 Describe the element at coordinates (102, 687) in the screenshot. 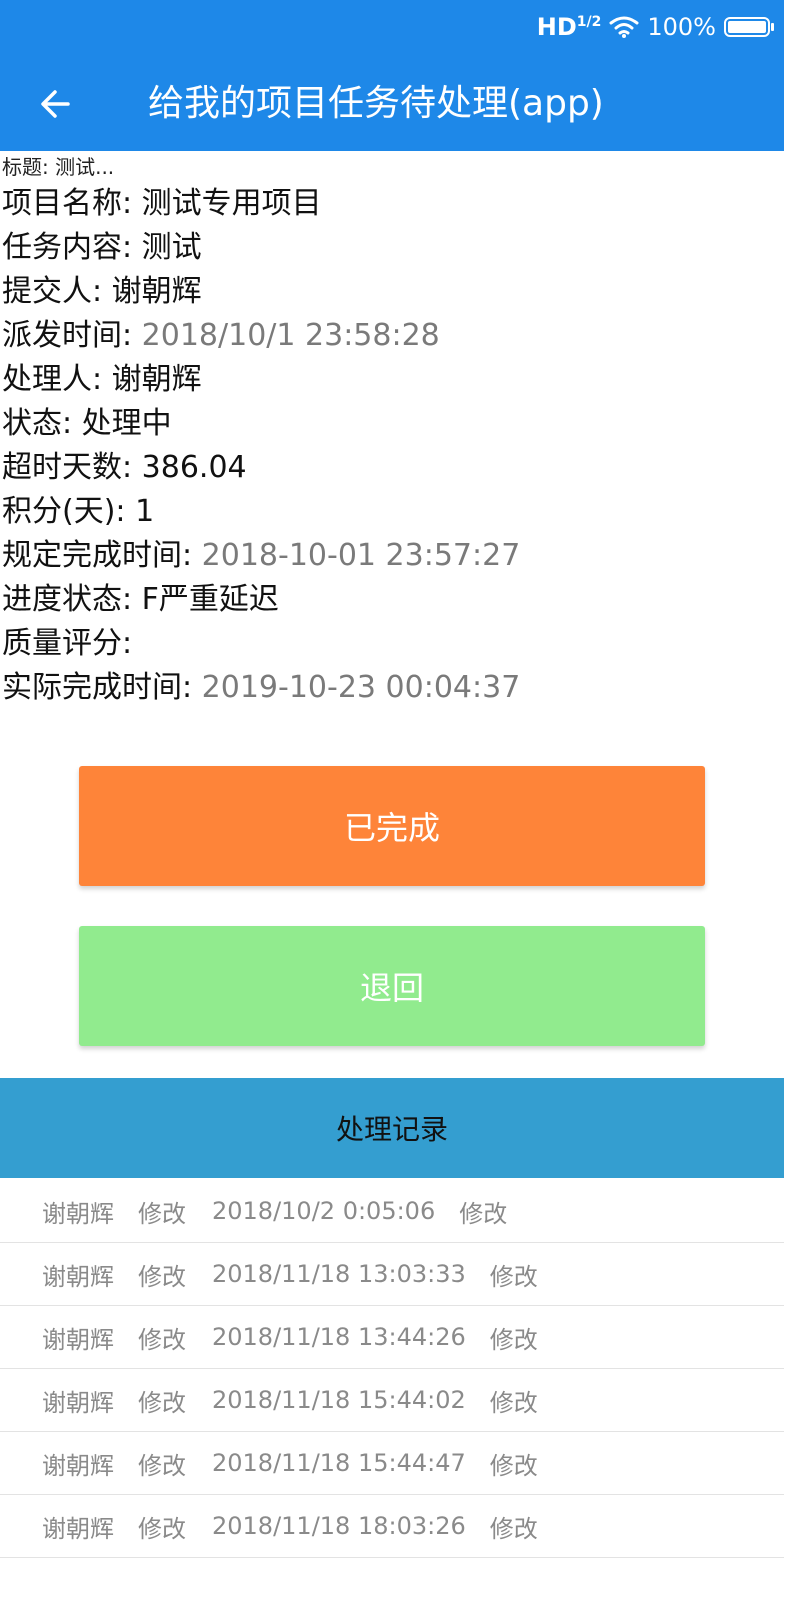

I see `actual-finish-label: 实际完成时间:` at that location.